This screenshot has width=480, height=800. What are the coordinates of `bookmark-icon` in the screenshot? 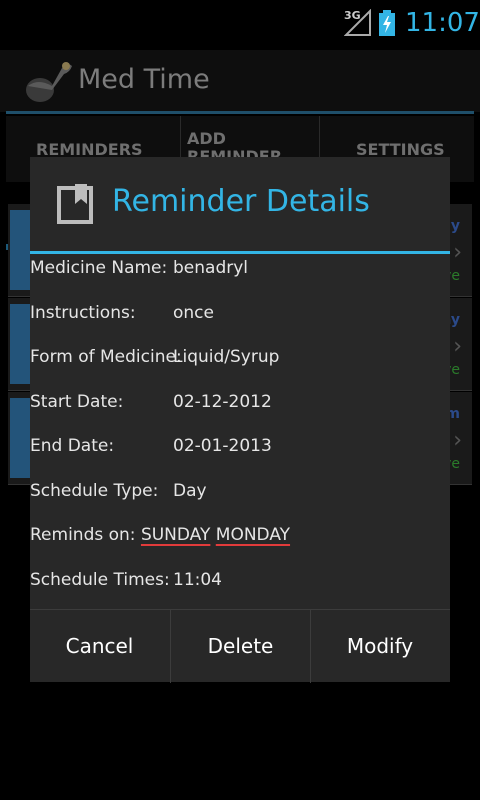 It's located at (75, 204).